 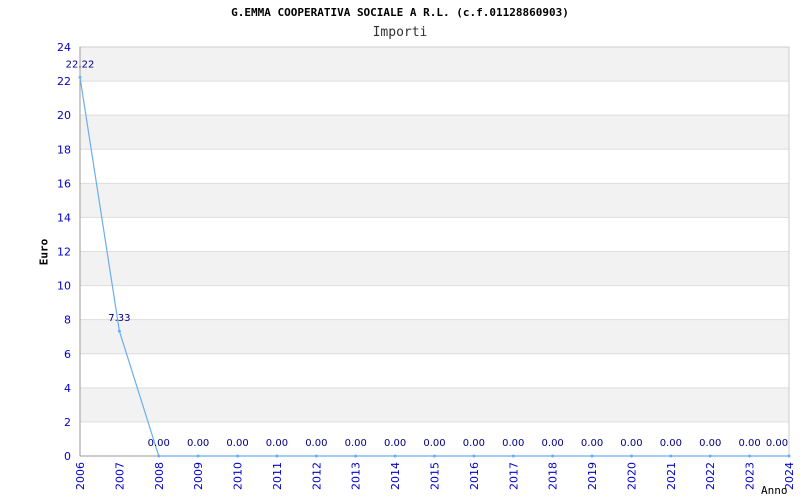 I want to click on y-tick-label: 24, so click(x=64, y=47).